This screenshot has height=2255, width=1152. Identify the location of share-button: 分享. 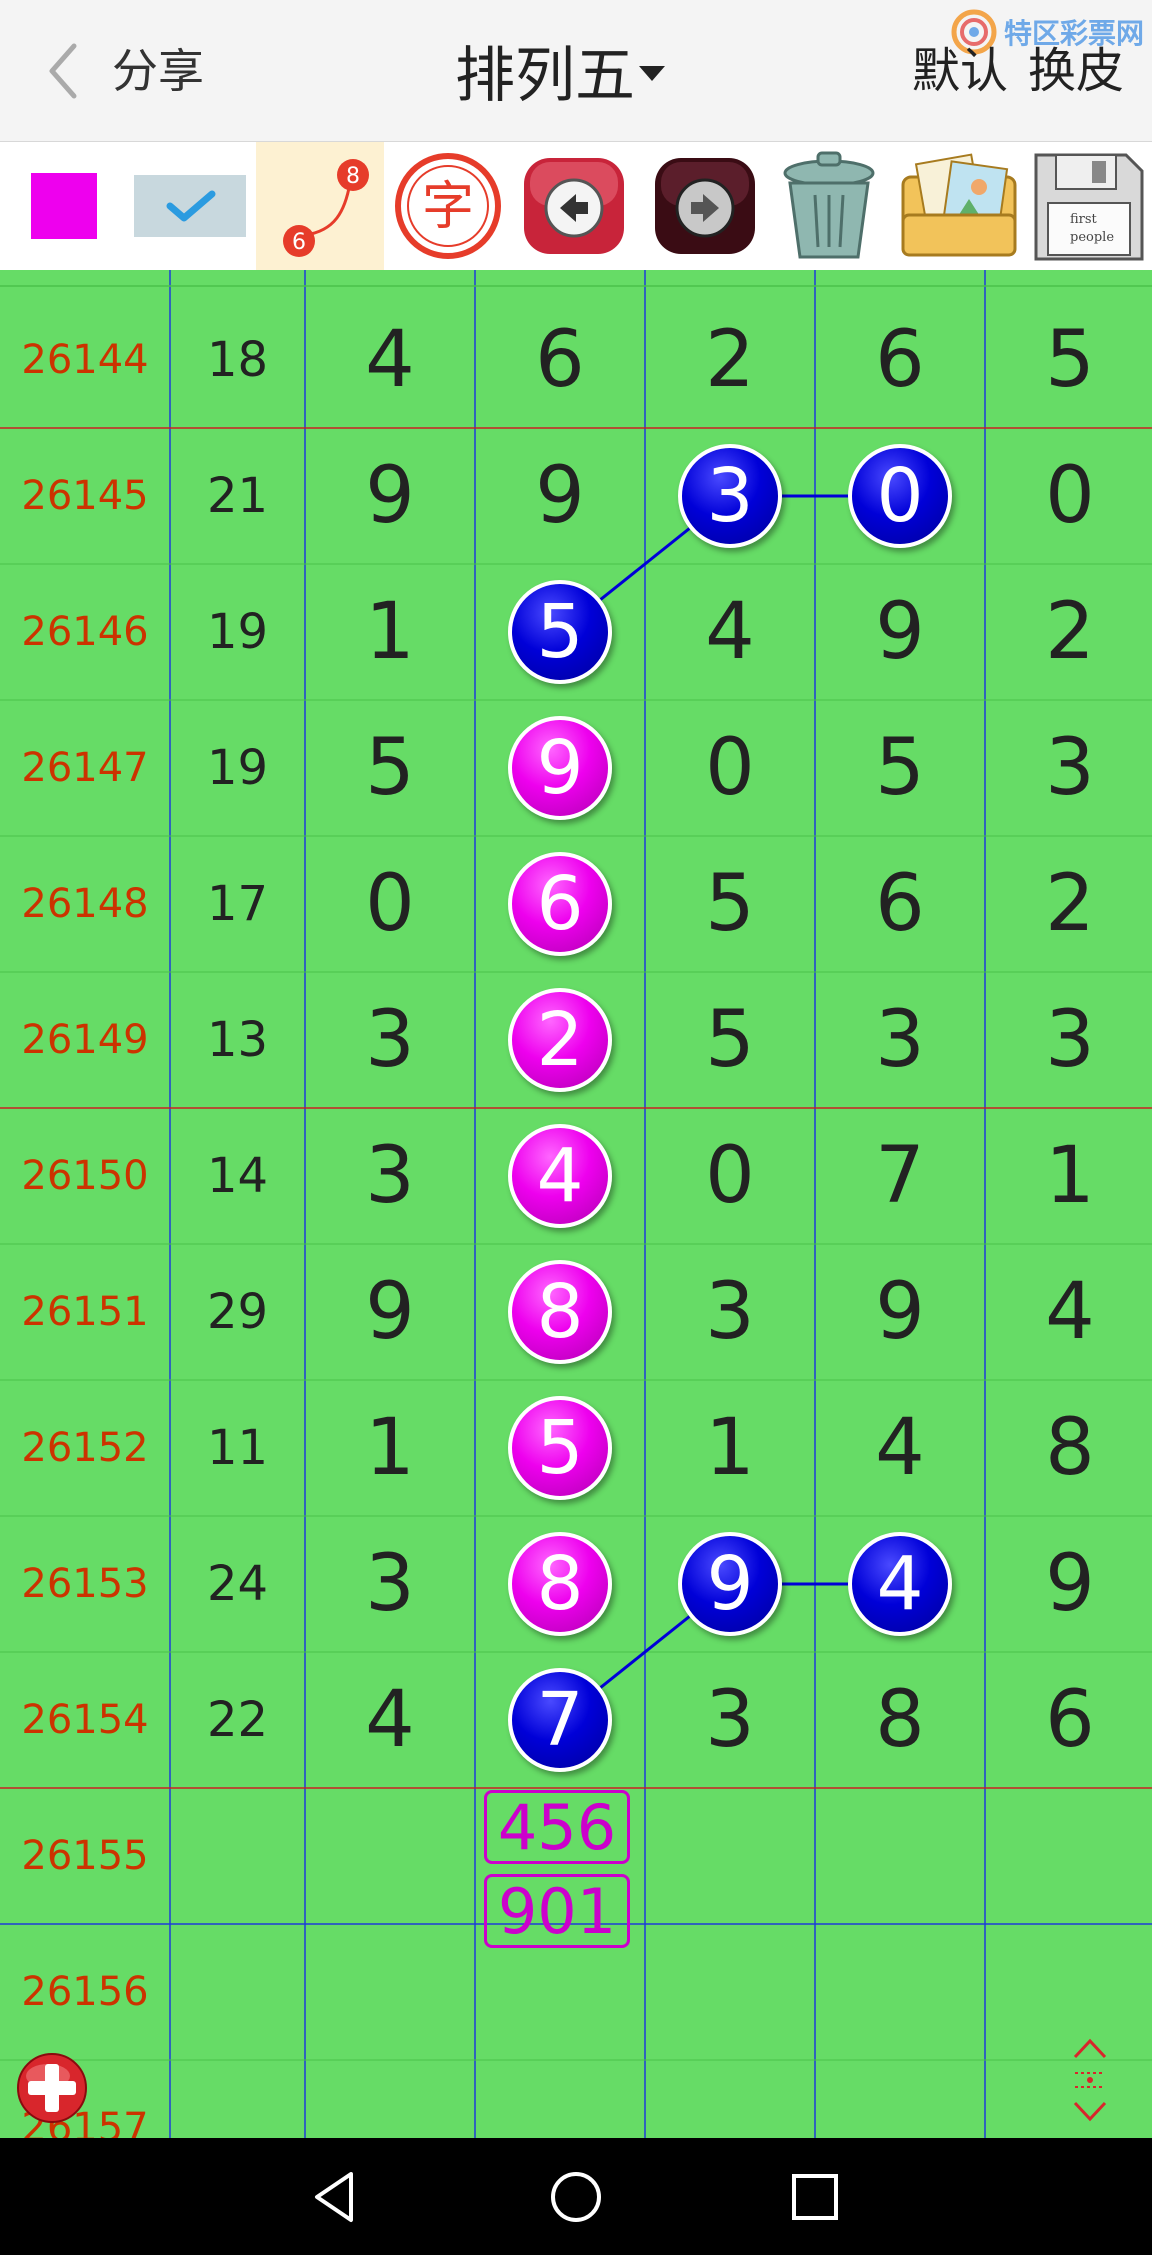
(158, 71).